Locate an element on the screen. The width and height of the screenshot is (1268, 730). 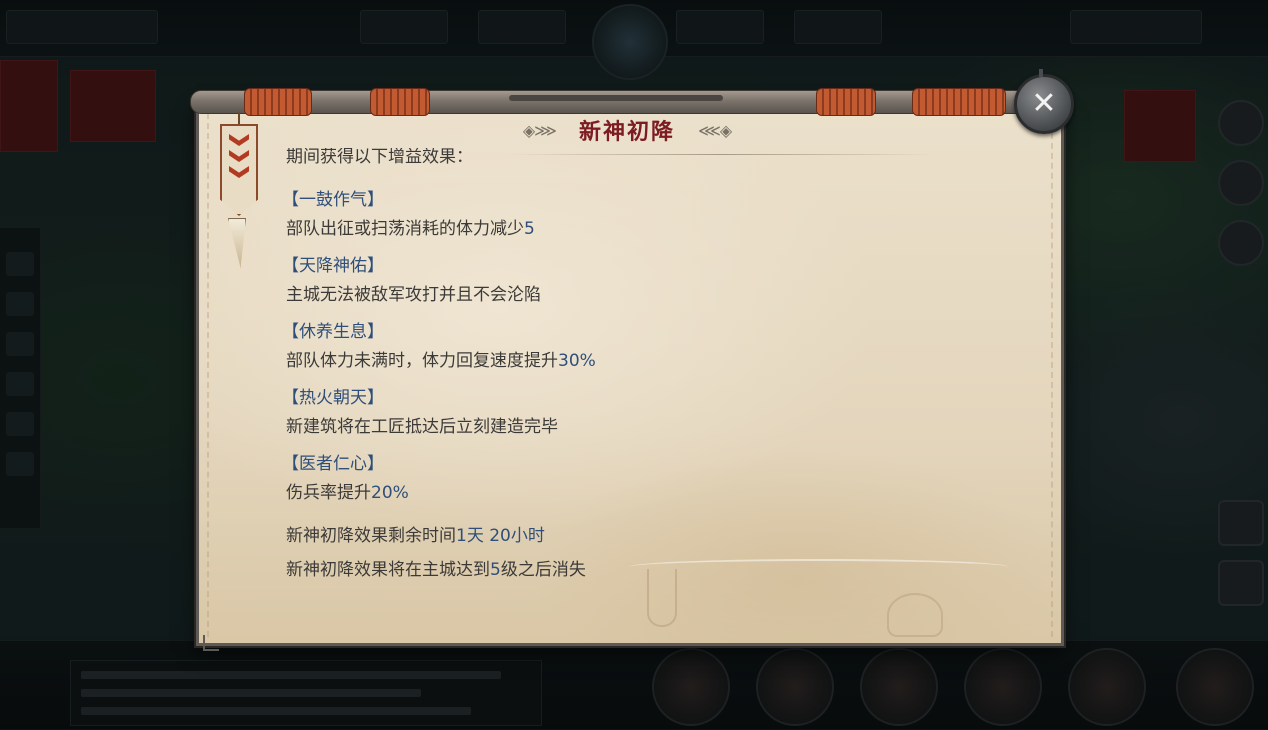
expire-condition-text: 新神初降效果将在主城达到5级之后消失 is located at coordinates (436, 570).